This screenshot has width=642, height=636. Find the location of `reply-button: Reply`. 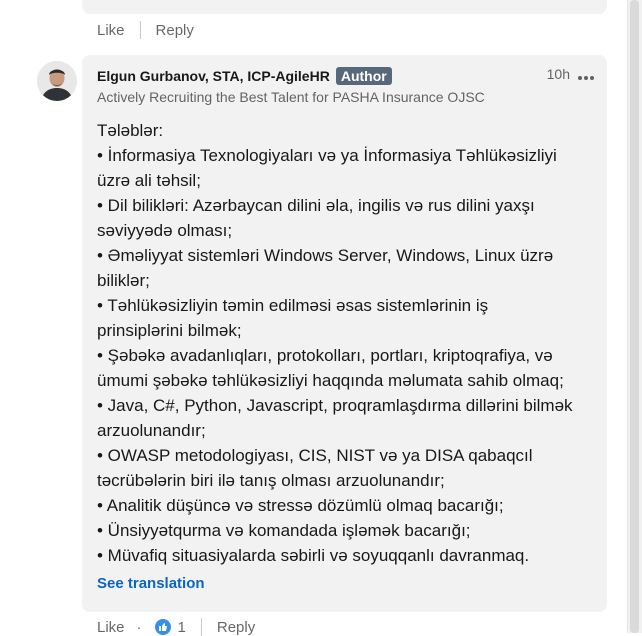

reply-button: Reply is located at coordinates (175, 30).